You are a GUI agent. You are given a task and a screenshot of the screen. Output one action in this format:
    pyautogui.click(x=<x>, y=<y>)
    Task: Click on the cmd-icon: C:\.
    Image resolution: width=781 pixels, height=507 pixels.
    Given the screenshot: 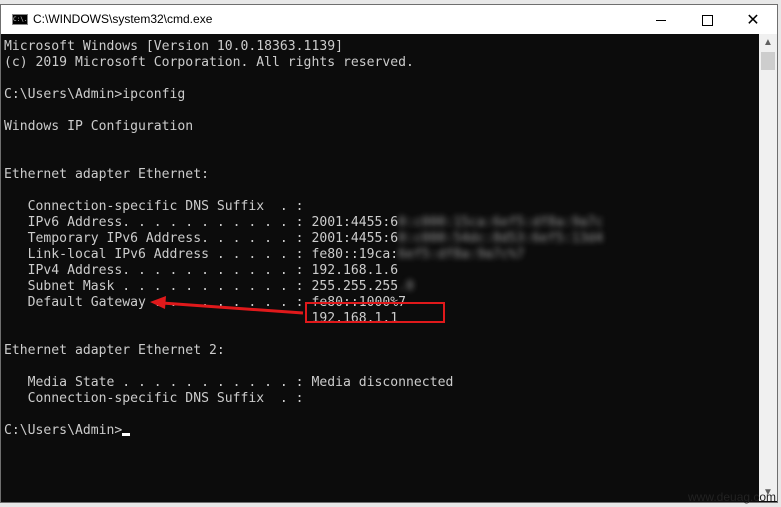 What is the action you would take?
    pyautogui.click(x=20, y=19)
    